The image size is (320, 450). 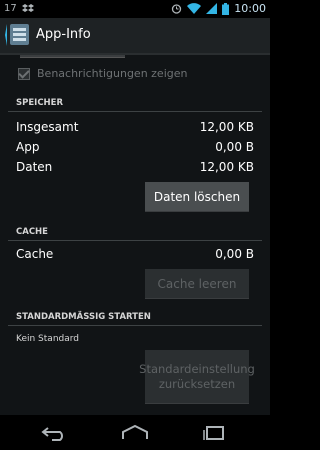 I want to click on cache-value: 0,00 B, so click(x=234, y=254).